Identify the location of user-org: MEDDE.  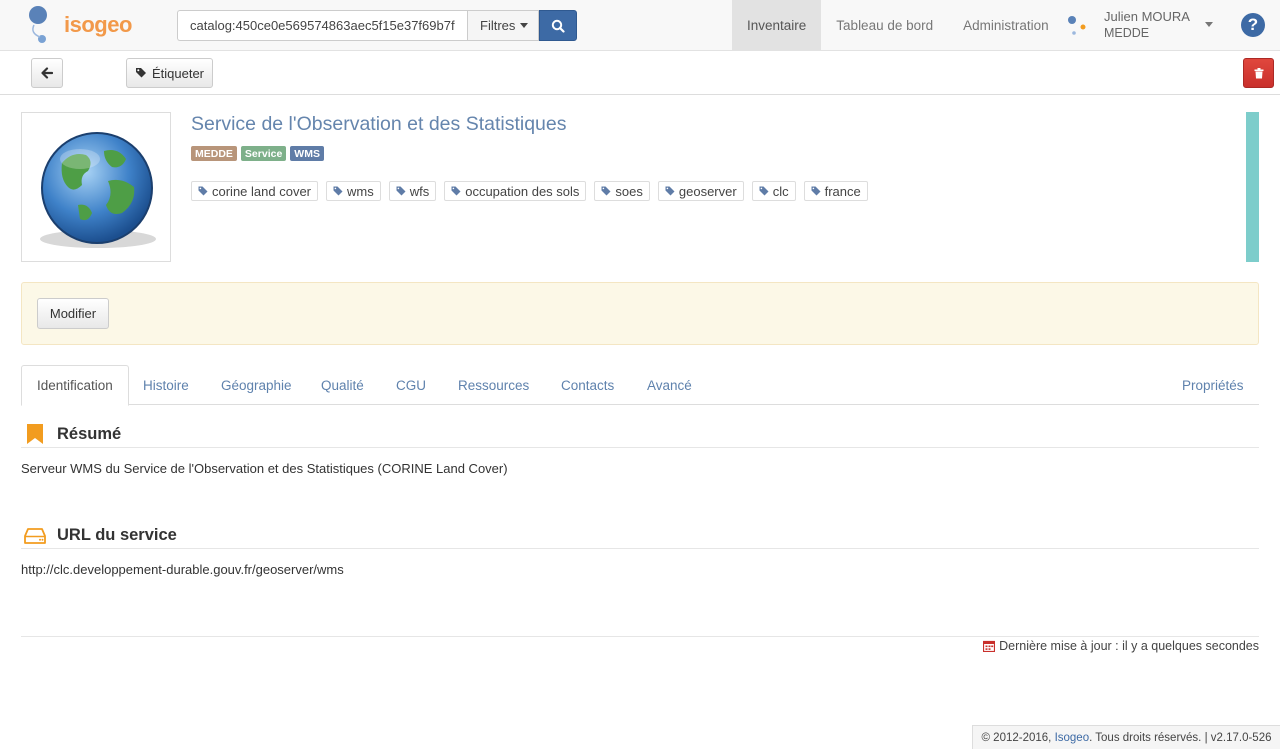
(1127, 33).